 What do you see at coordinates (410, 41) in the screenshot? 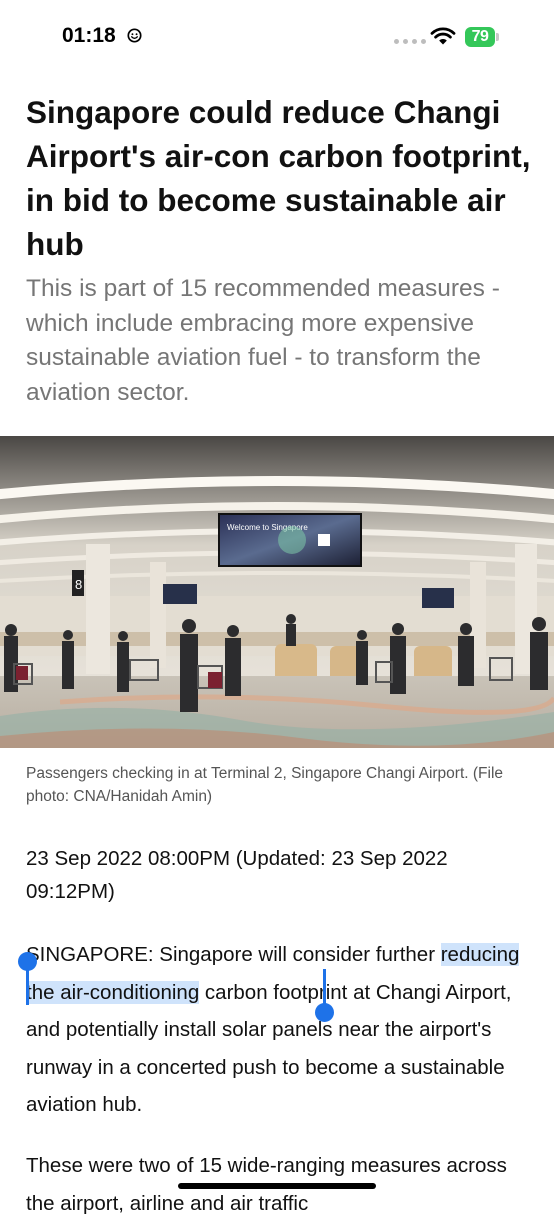
I see `signal-dots-icon` at bounding box center [410, 41].